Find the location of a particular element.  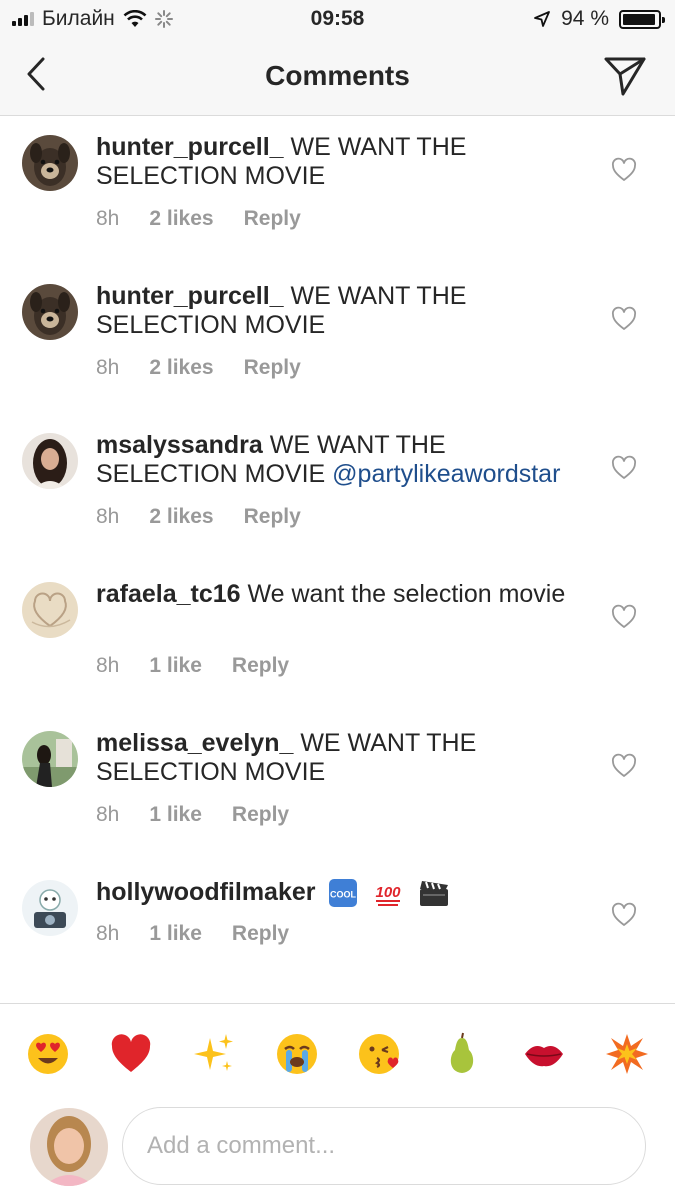

status-right: 94 % is located at coordinates (599, 19).